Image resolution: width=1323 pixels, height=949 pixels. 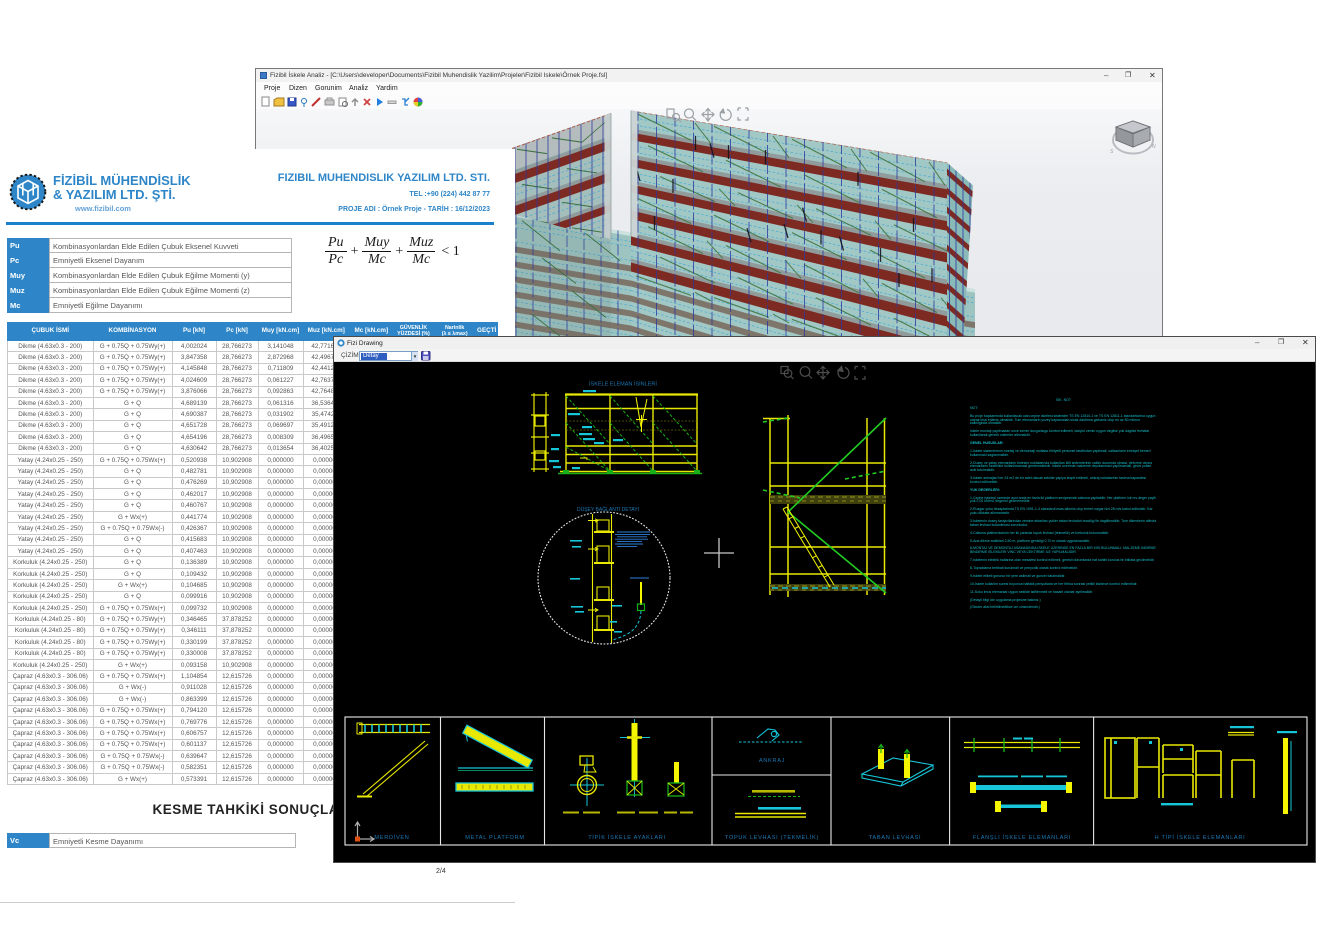 What do you see at coordinates (772, 761) in the screenshot?
I see `svg-text: ANKRAJ` at bounding box center [772, 761].